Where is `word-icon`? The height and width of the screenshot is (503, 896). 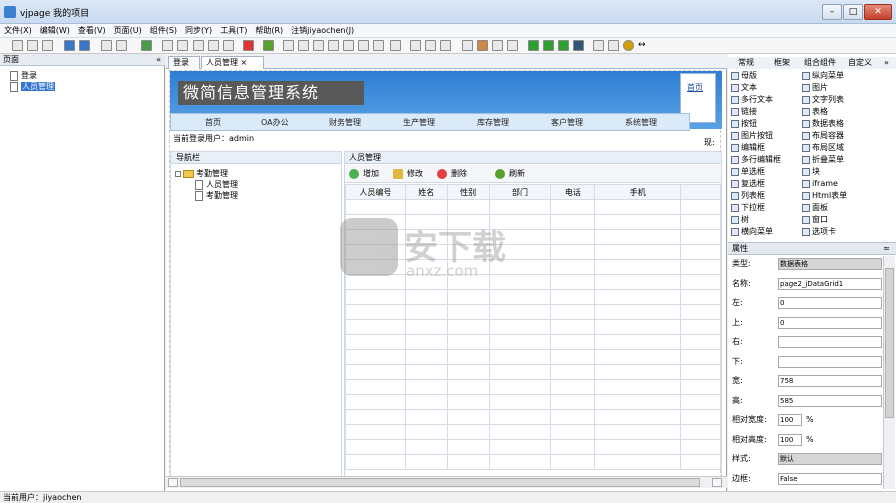 word-icon is located at coordinates (497, 45).